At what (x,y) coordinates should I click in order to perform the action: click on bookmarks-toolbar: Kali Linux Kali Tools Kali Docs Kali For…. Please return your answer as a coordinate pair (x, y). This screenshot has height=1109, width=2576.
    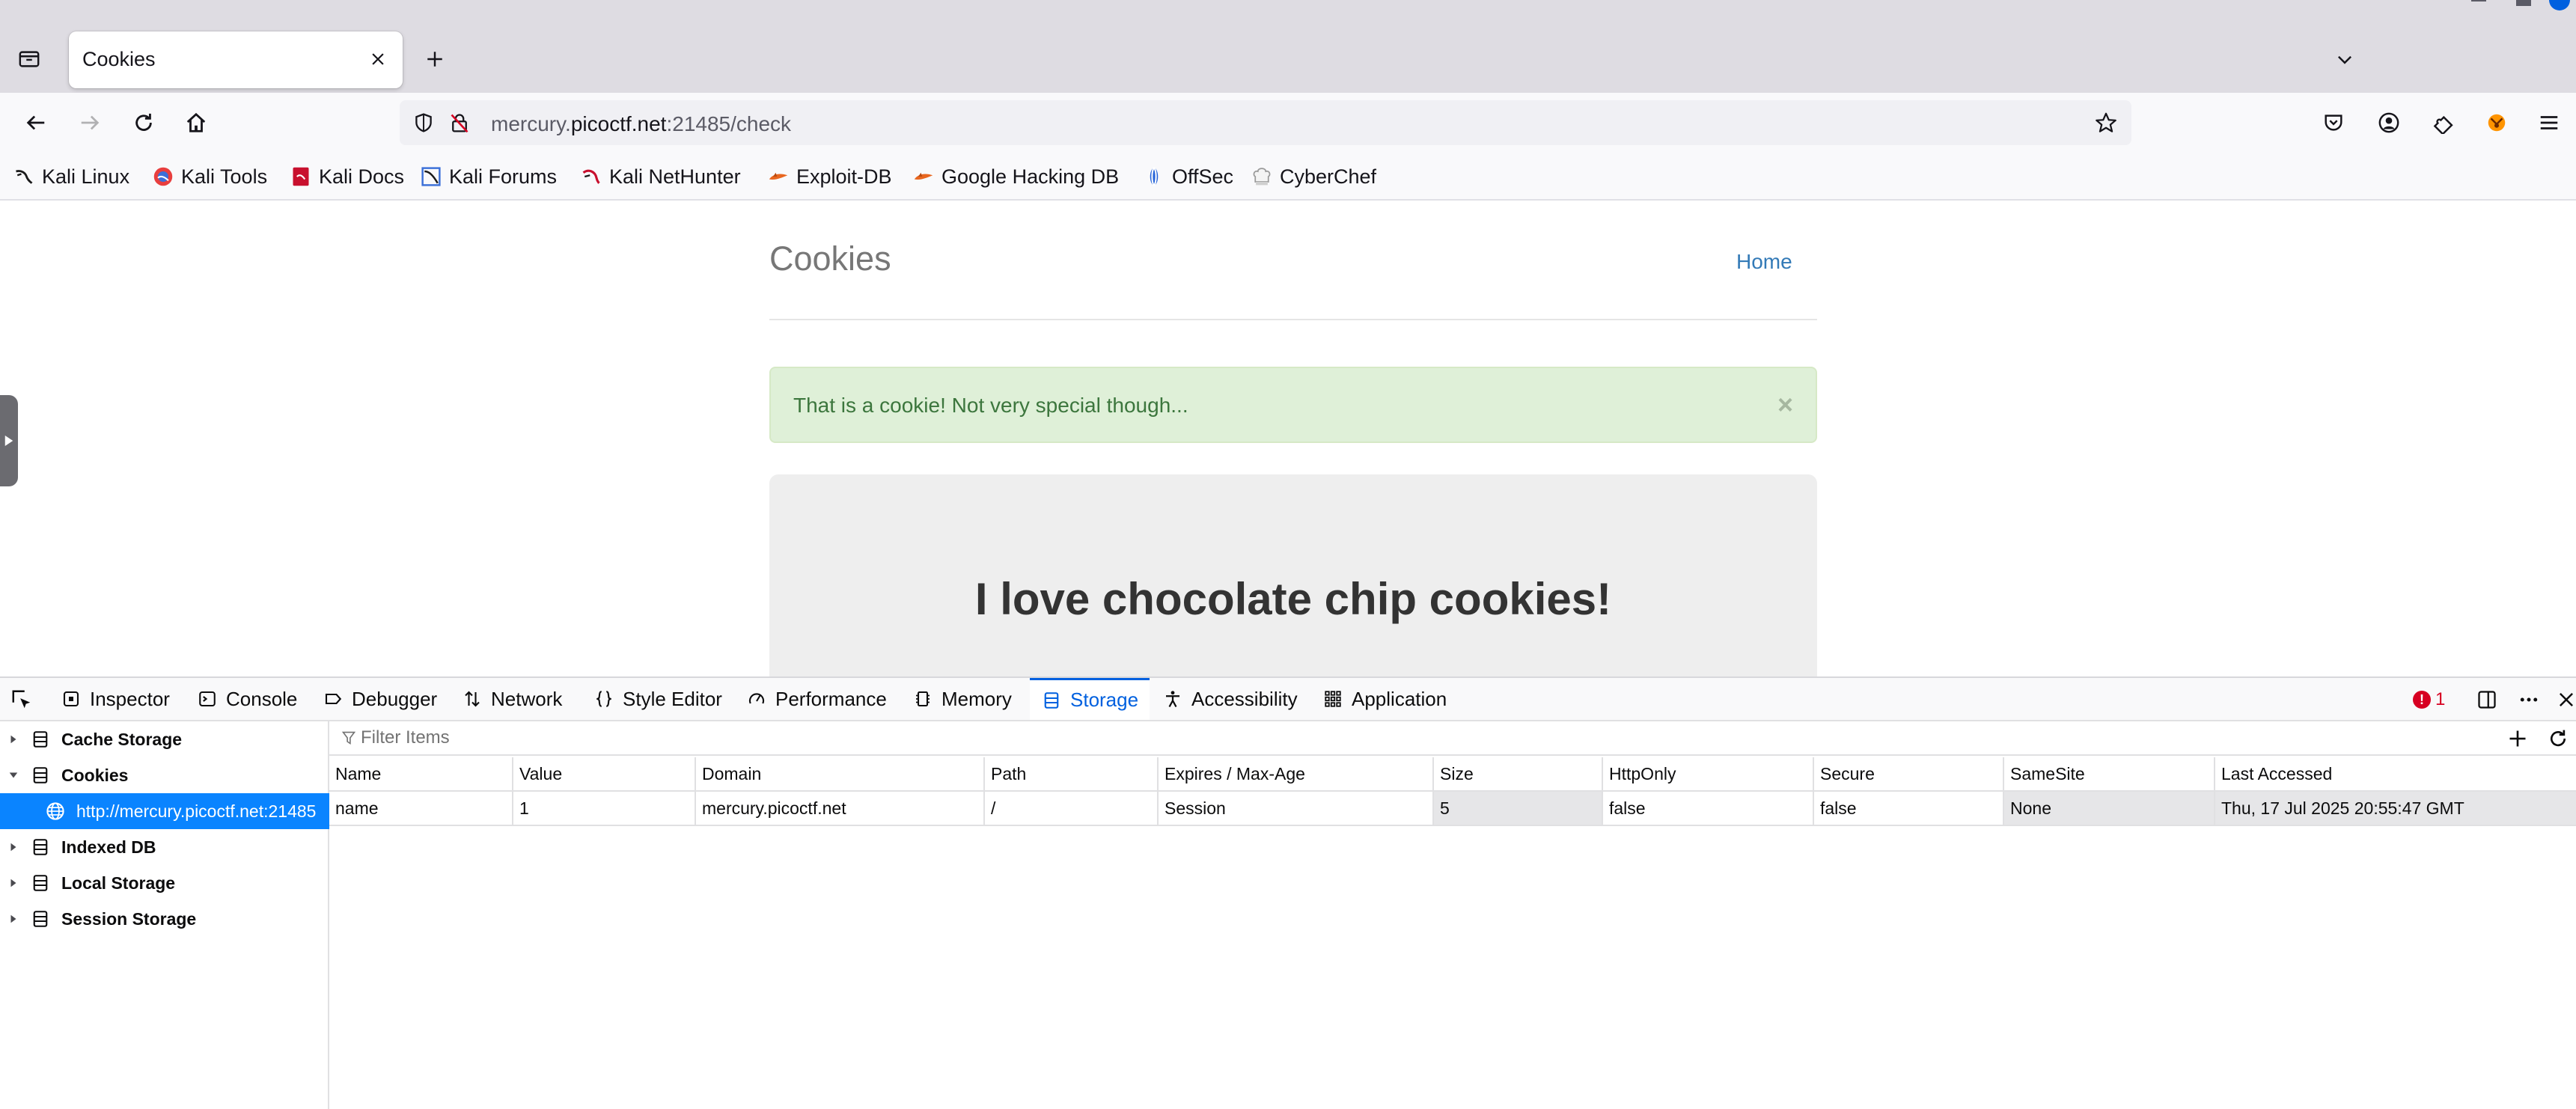
    Looking at the image, I should click on (1288, 177).